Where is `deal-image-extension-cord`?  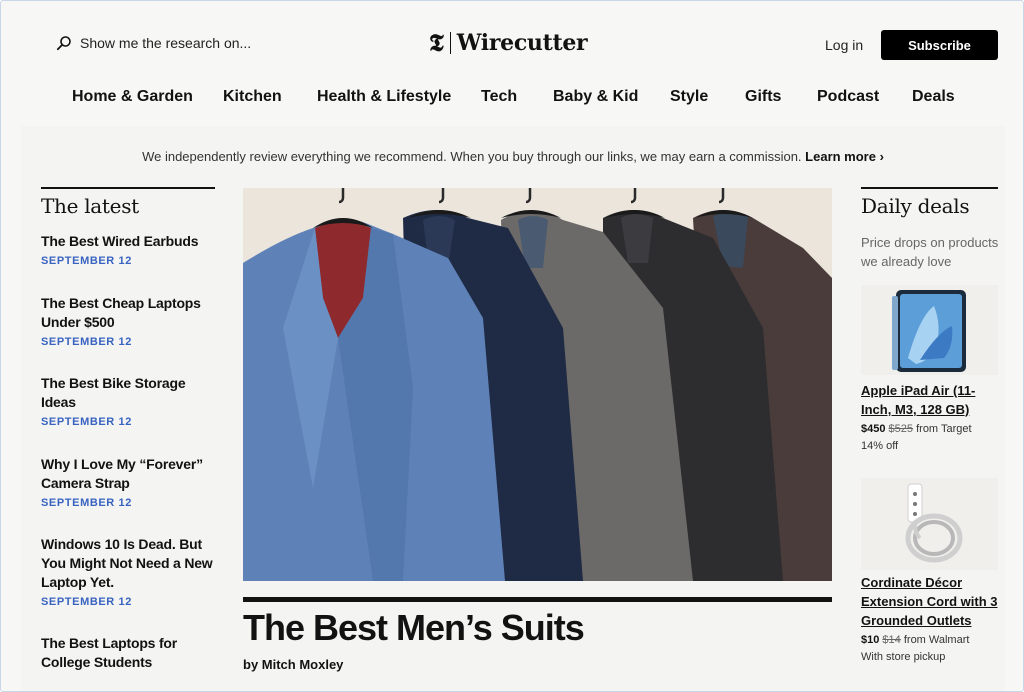 deal-image-extension-cord is located at coordinates (929, 524).